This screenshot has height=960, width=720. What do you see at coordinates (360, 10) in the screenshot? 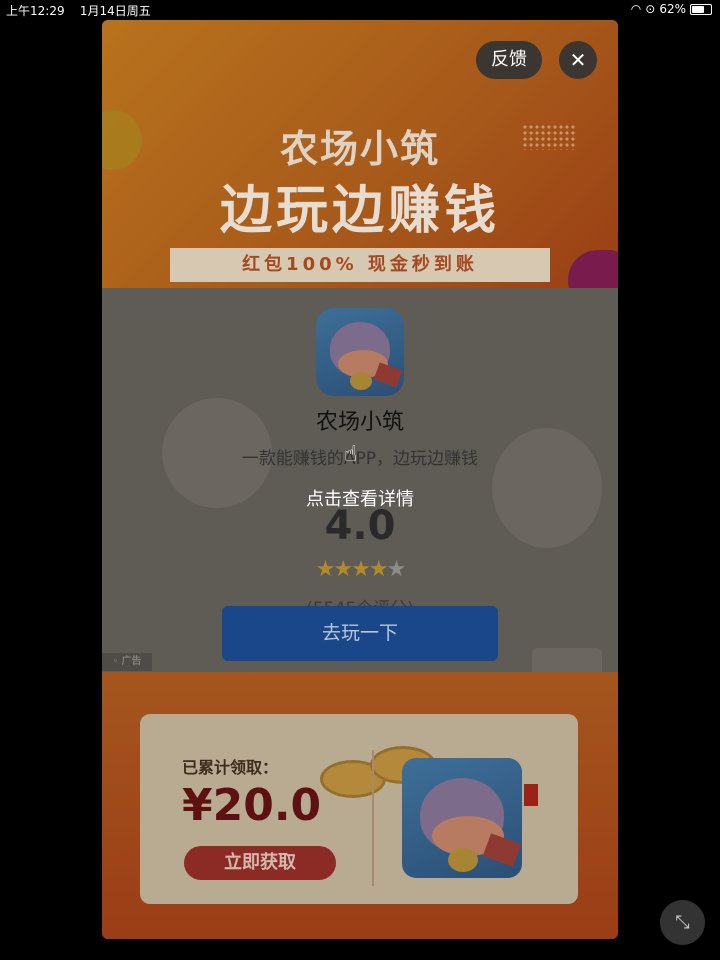
I see `status-bar: 上午12:29 1月14日周五 ◠ ⊙ 62%` at bounding box center [360, 10].